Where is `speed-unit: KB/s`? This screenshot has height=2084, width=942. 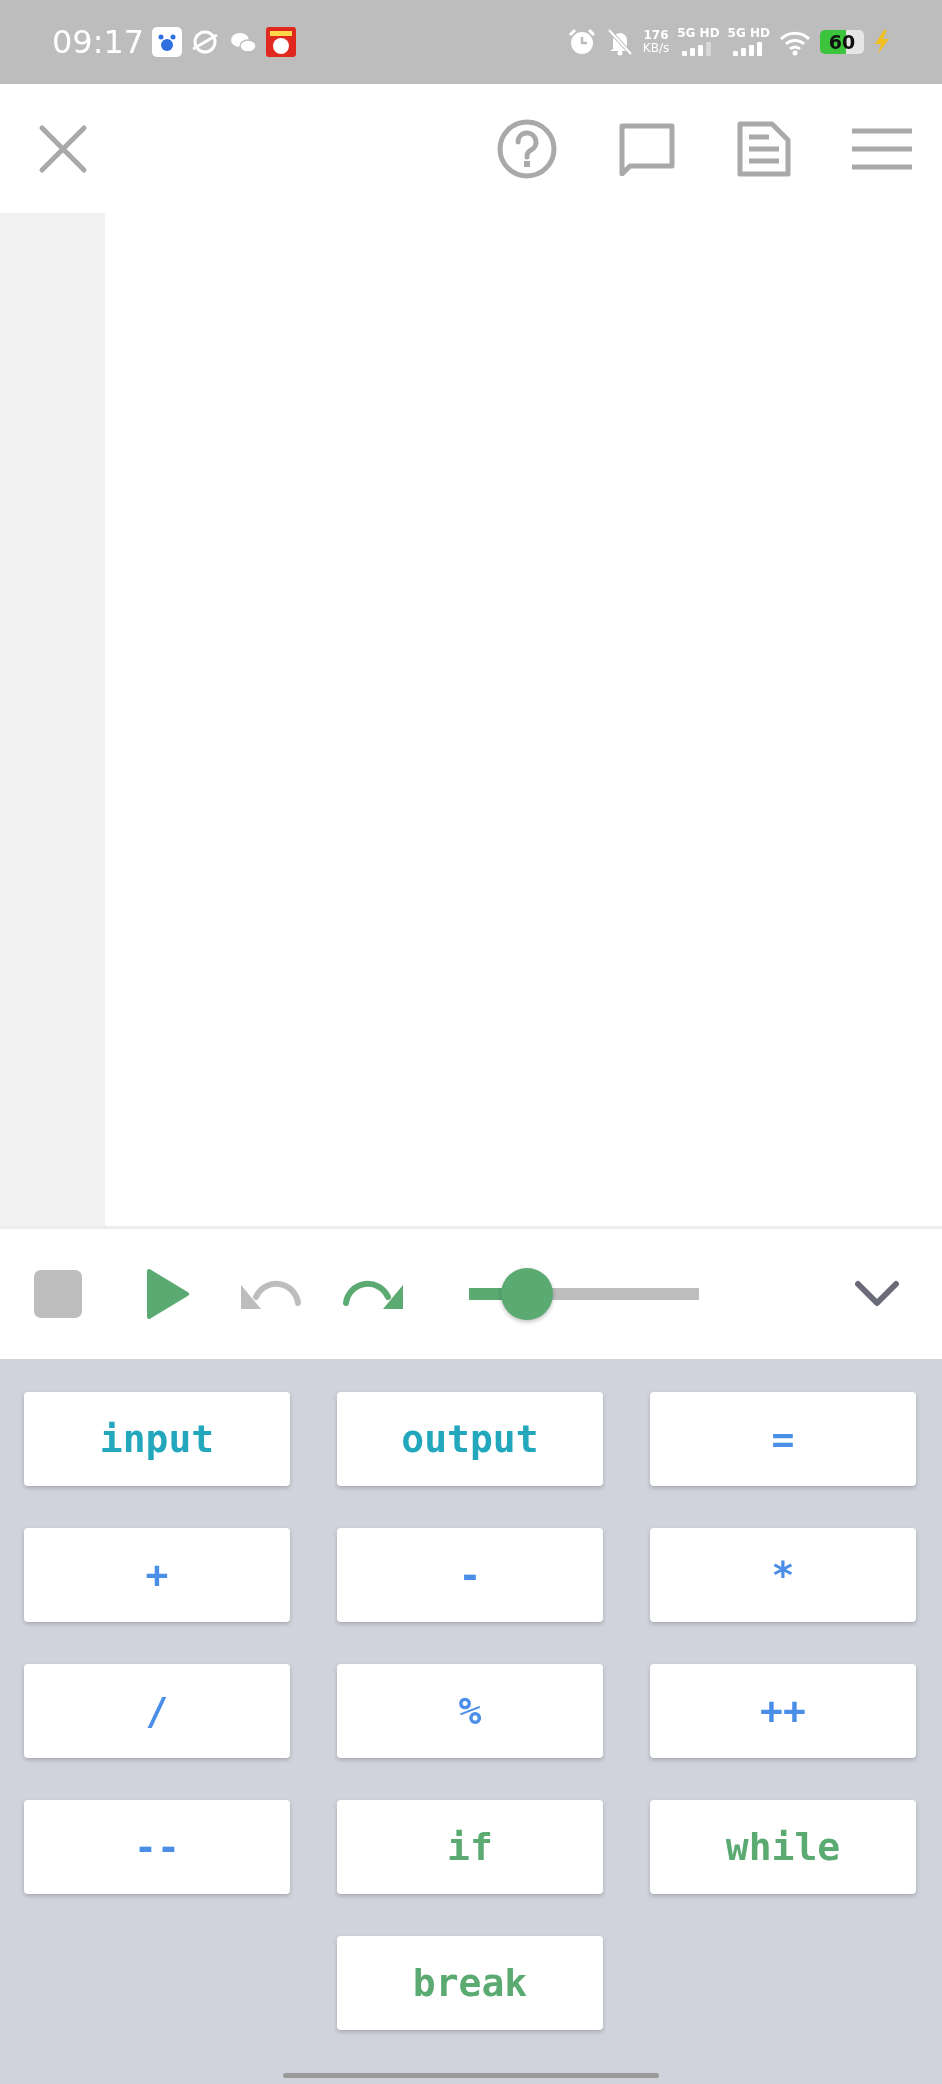
speed-unit: KB/s is located at coordinates (656, 48).